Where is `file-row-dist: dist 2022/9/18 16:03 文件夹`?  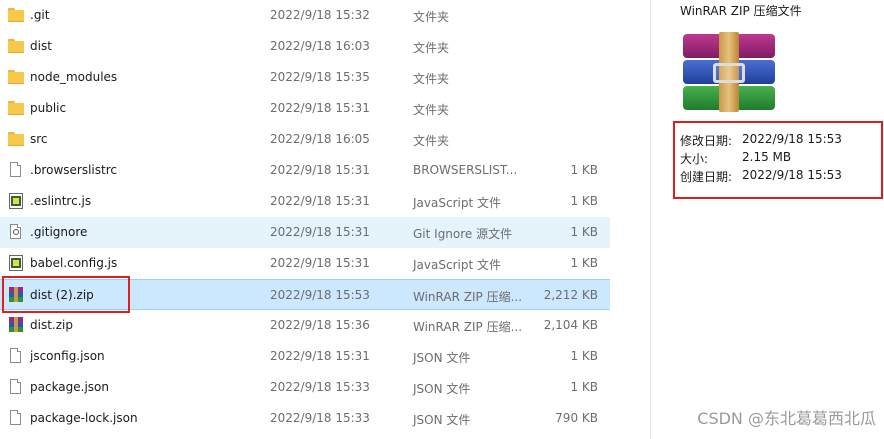 file-row-dist: dist 2022/9/18 16:03 文件夹 is located at coordinates (305, 46).